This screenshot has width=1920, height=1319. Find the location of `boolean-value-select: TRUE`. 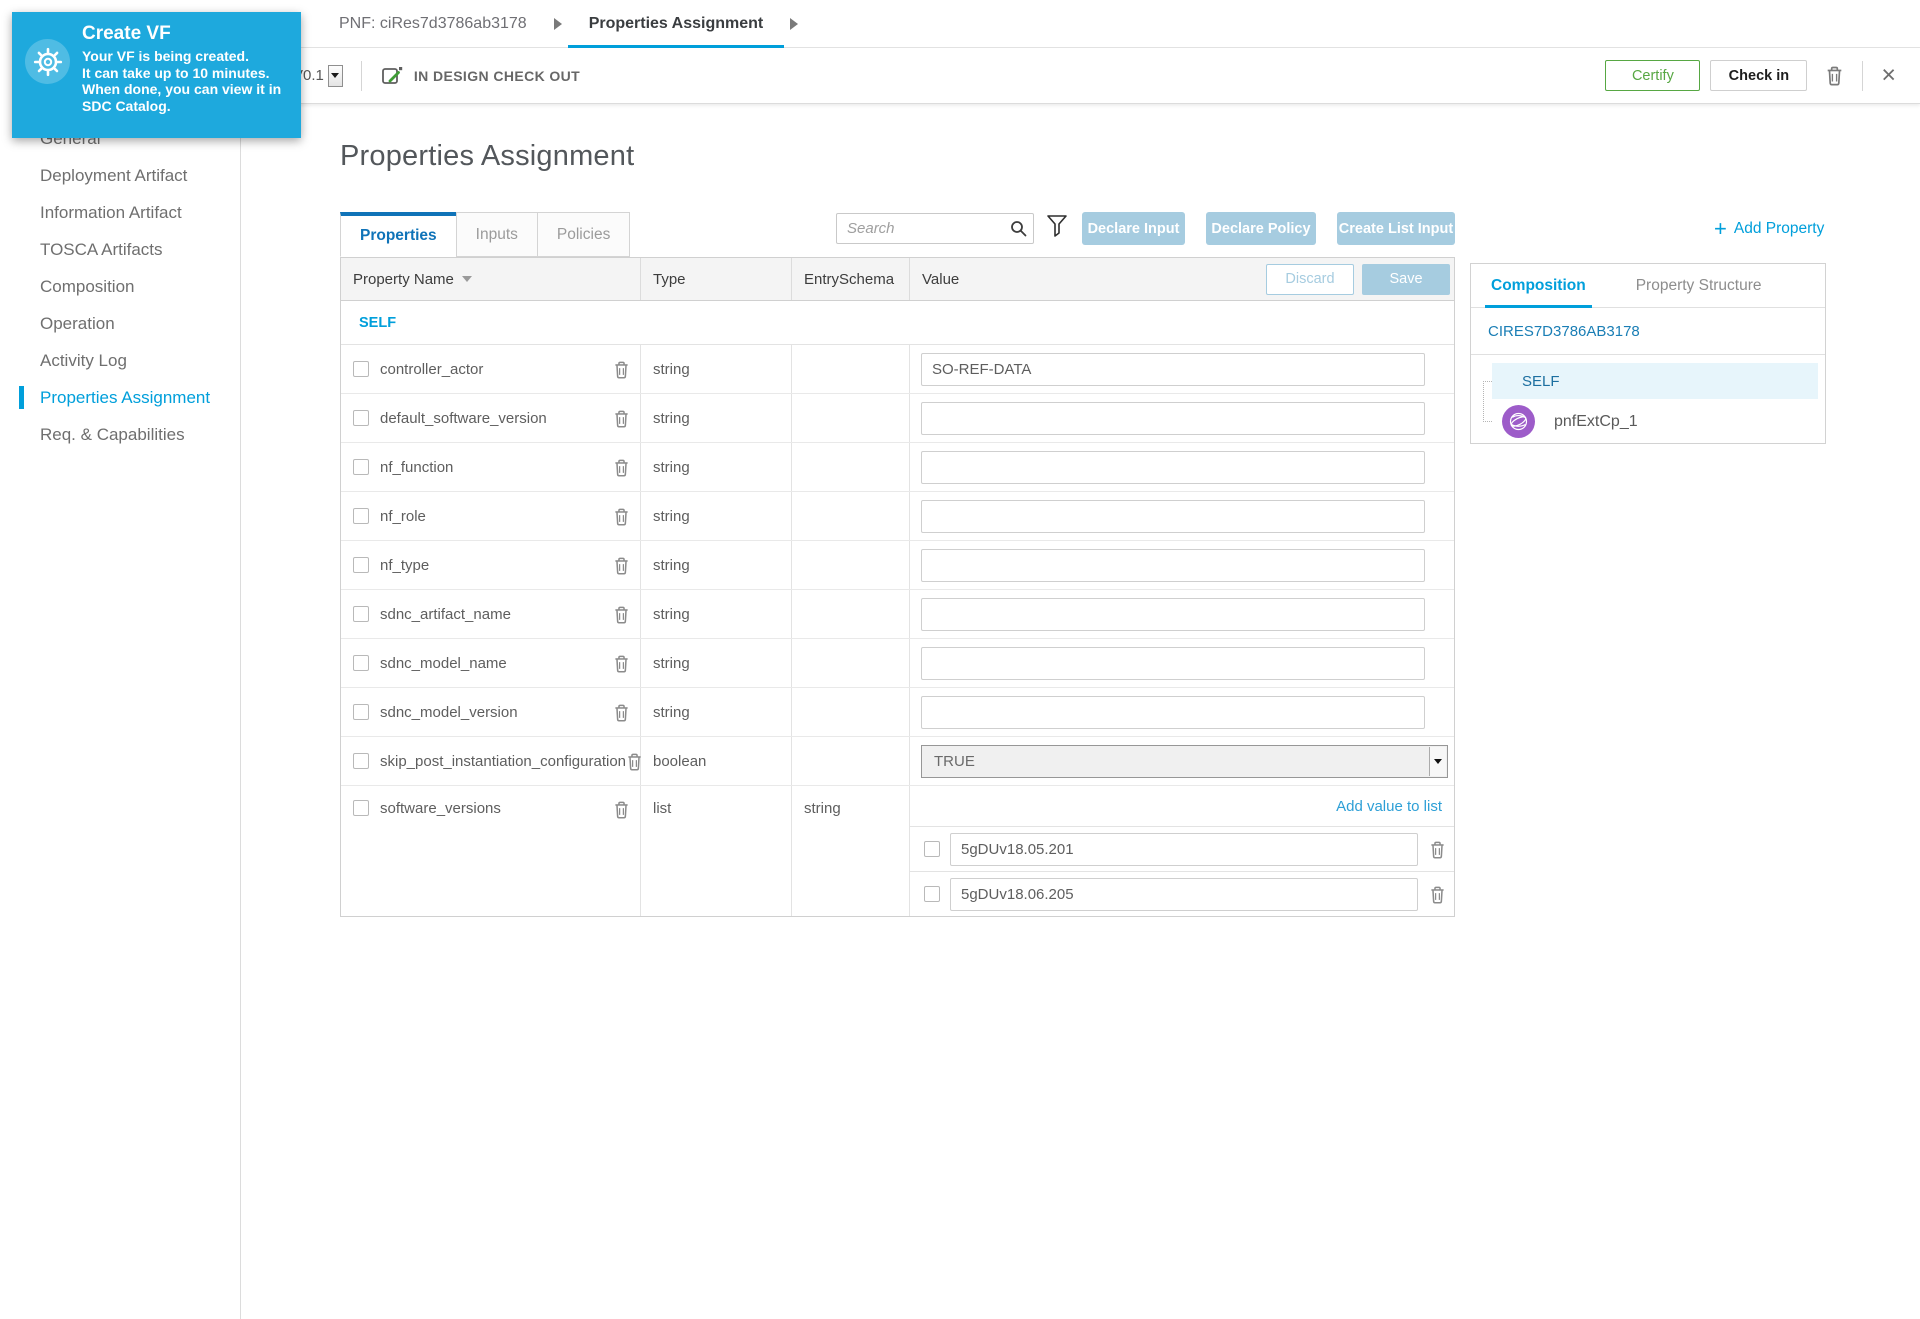

boolean-value-select: TRUE is located at coordinates (1184, 761).